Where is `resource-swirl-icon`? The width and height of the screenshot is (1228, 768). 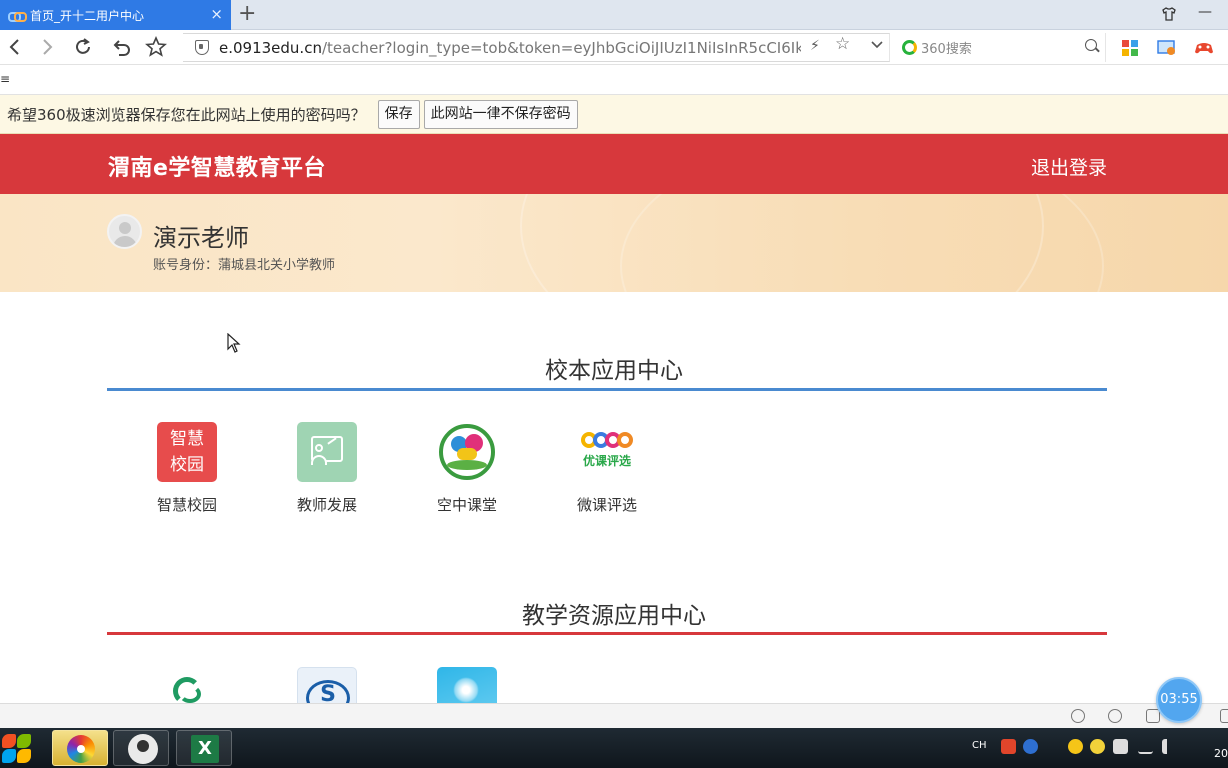
resource-swirl-icon is located at coordinates (187, 685).